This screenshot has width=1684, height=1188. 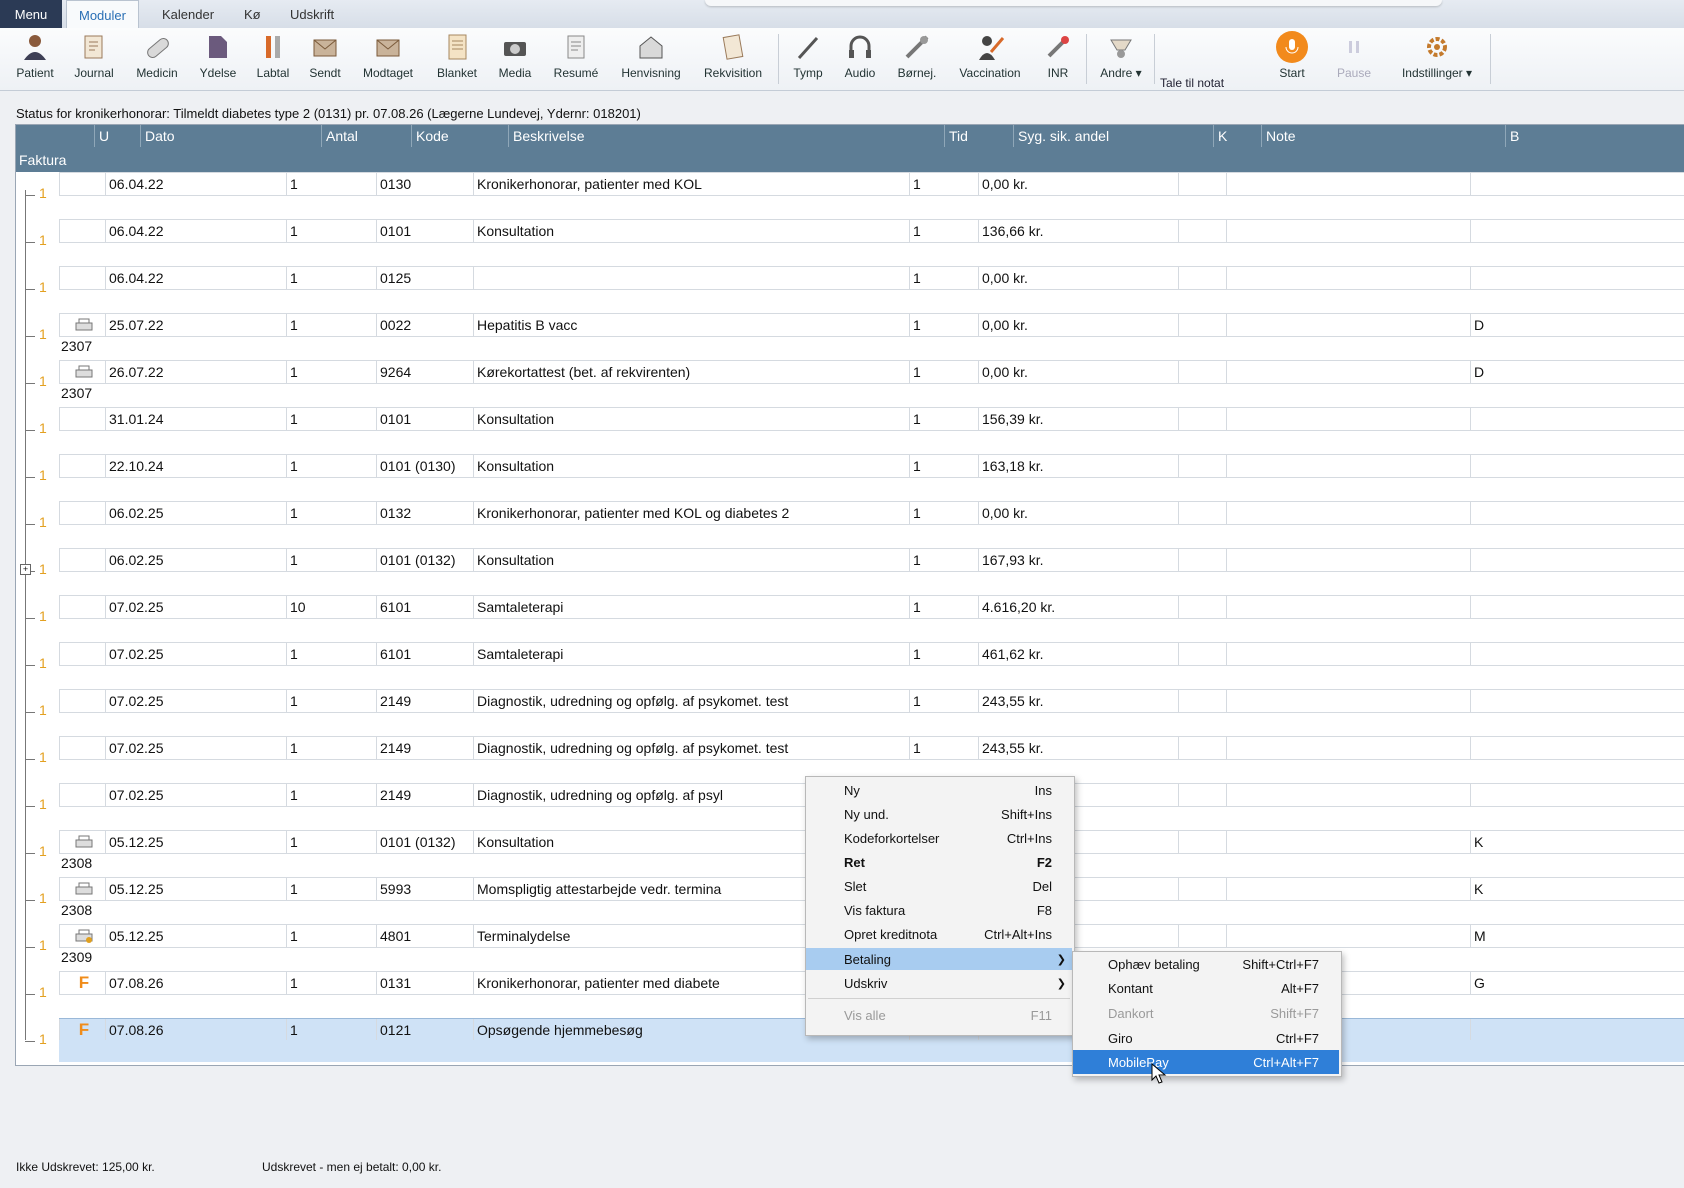 I want to click on tab-koe: Kø, so click(x=252, y=14).